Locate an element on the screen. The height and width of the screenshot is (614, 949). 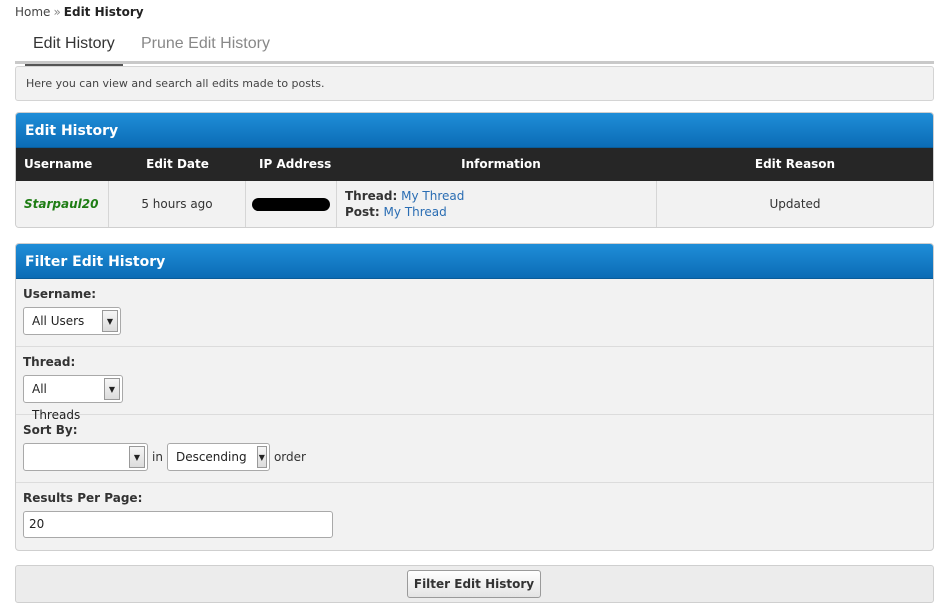
col-header-username: Username is located at coordinates (58, 164).